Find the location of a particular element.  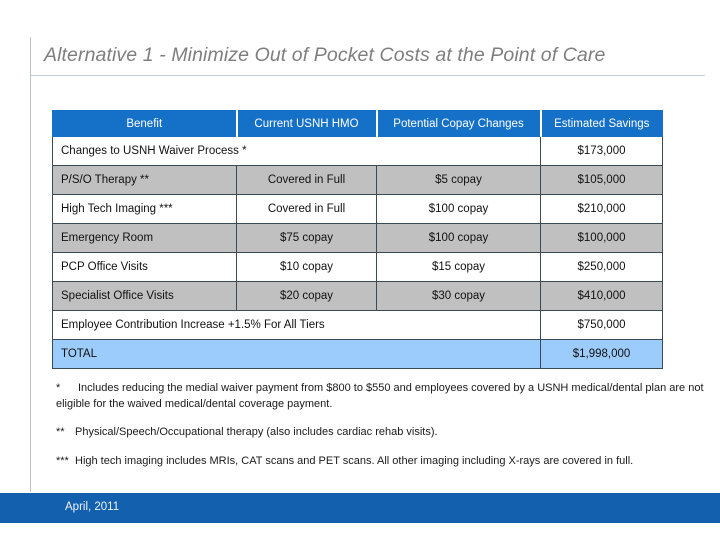

cell-estimated-savings: $410,000 is located at coordinates (601, 296).